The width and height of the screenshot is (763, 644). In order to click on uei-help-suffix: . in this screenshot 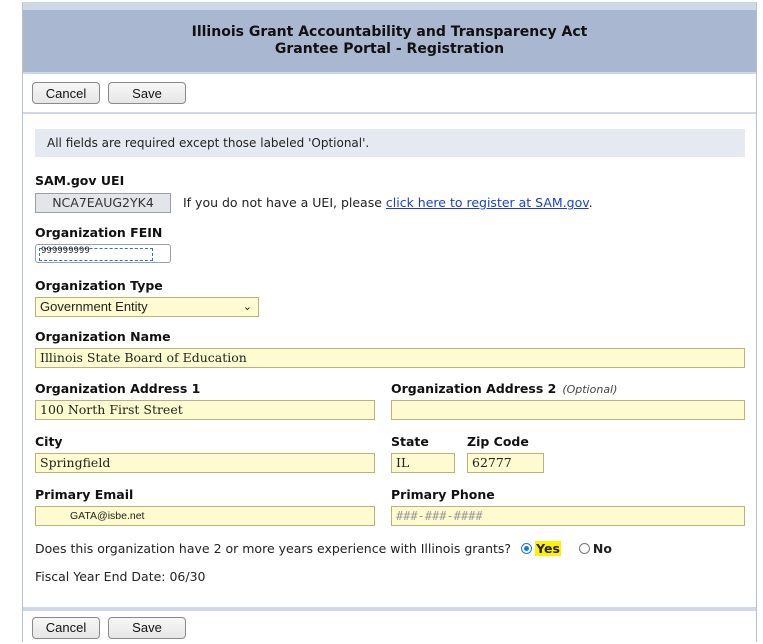, I will do `click(590, 202)`.